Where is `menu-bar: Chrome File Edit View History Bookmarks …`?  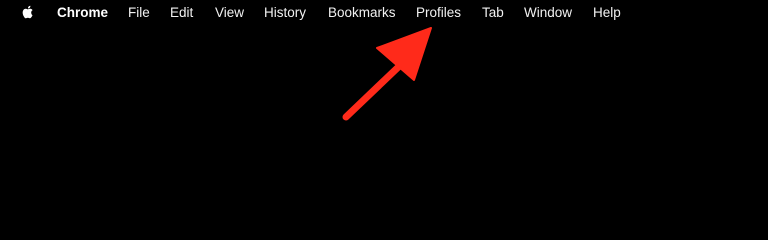 menu-bar: Chrome File Edit View History Bookmarks … is located at coordinates (384, 12).